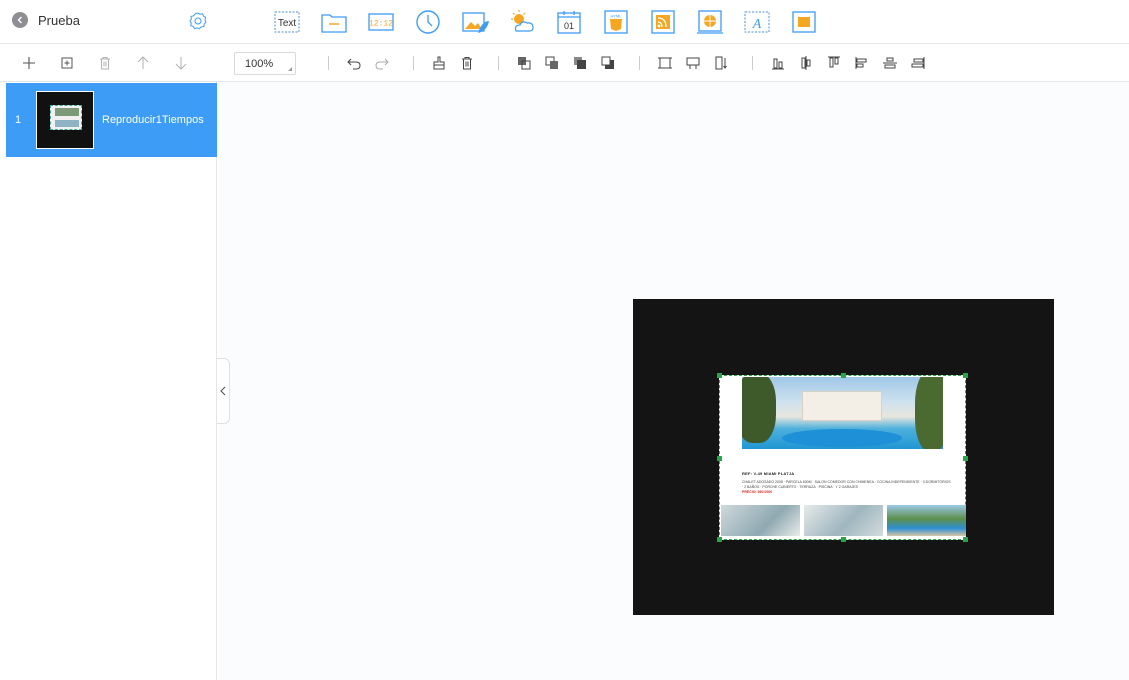  I want to click on folder-icon, so click(334, 23).